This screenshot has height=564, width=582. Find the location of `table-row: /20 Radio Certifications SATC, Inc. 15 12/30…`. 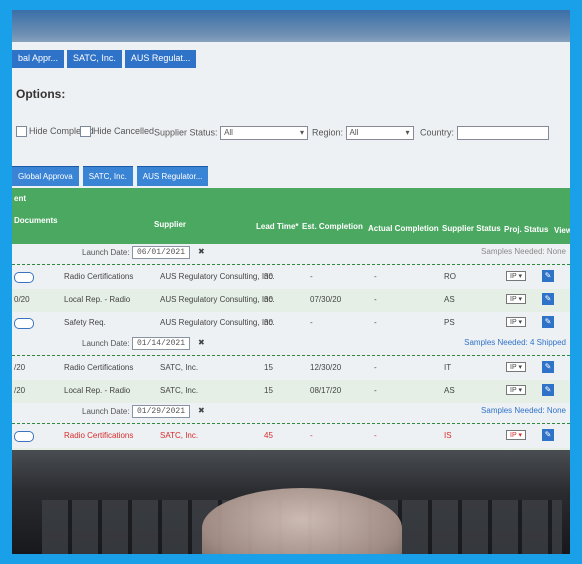

table-row: /20 Radio Certifications SATC, Inc. 15 12/30… is located at coordinates (291, 368).